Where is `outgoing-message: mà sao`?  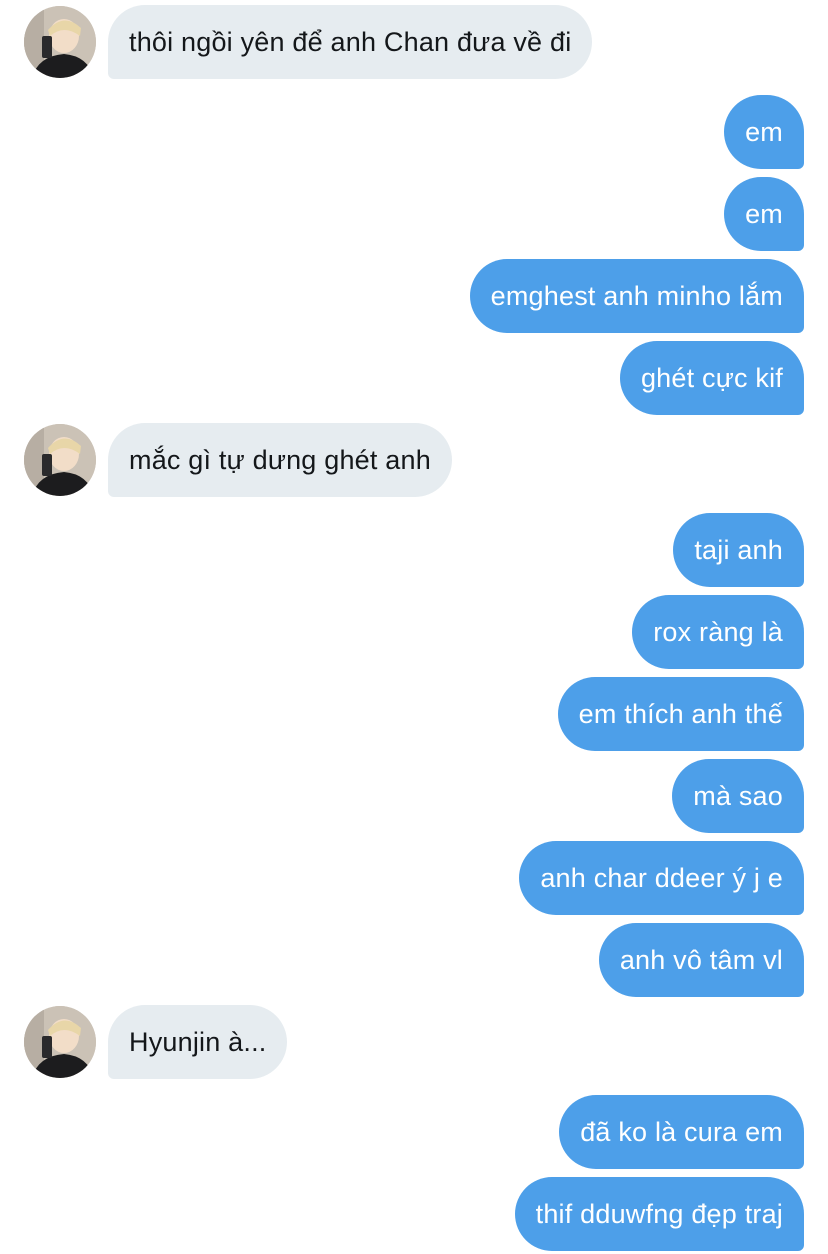 outgoing-message: mà sao is located at coordinates (738, 796).